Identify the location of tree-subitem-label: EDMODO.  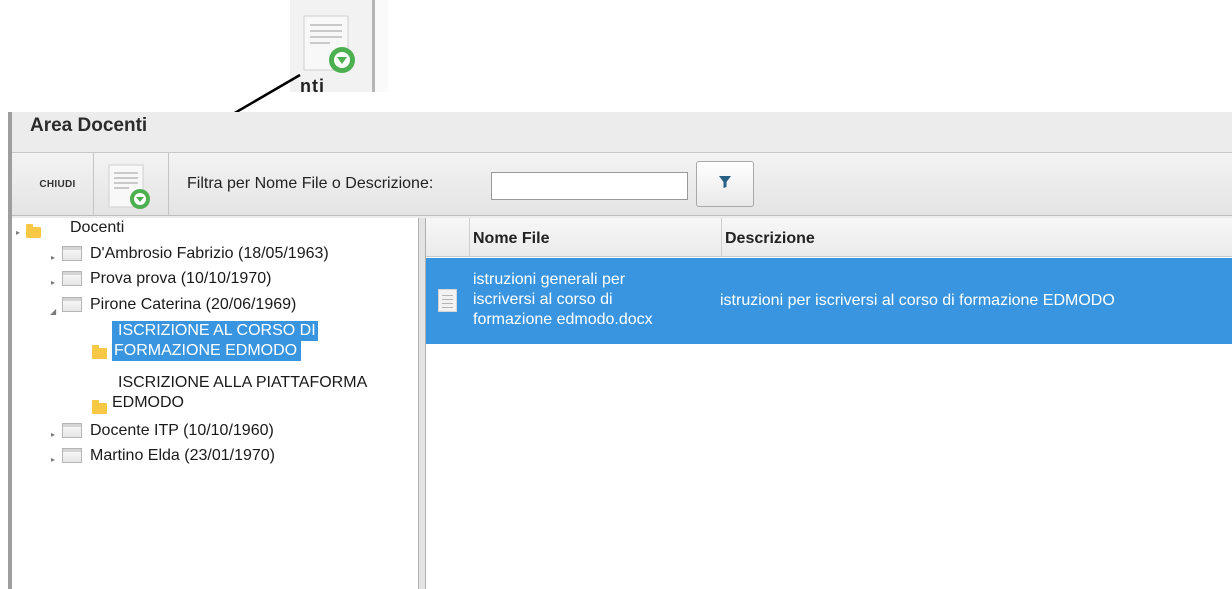
(148, 402).